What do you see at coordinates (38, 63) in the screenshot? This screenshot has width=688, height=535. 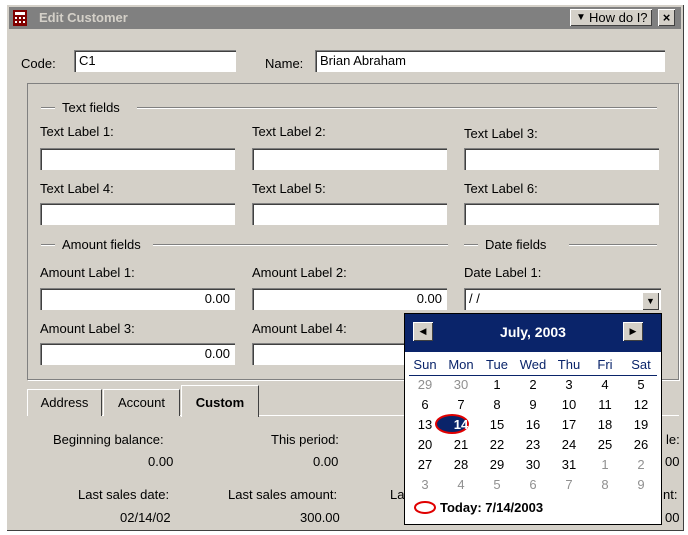 I see `code-label: Code:` at bounding box center [38, 63].